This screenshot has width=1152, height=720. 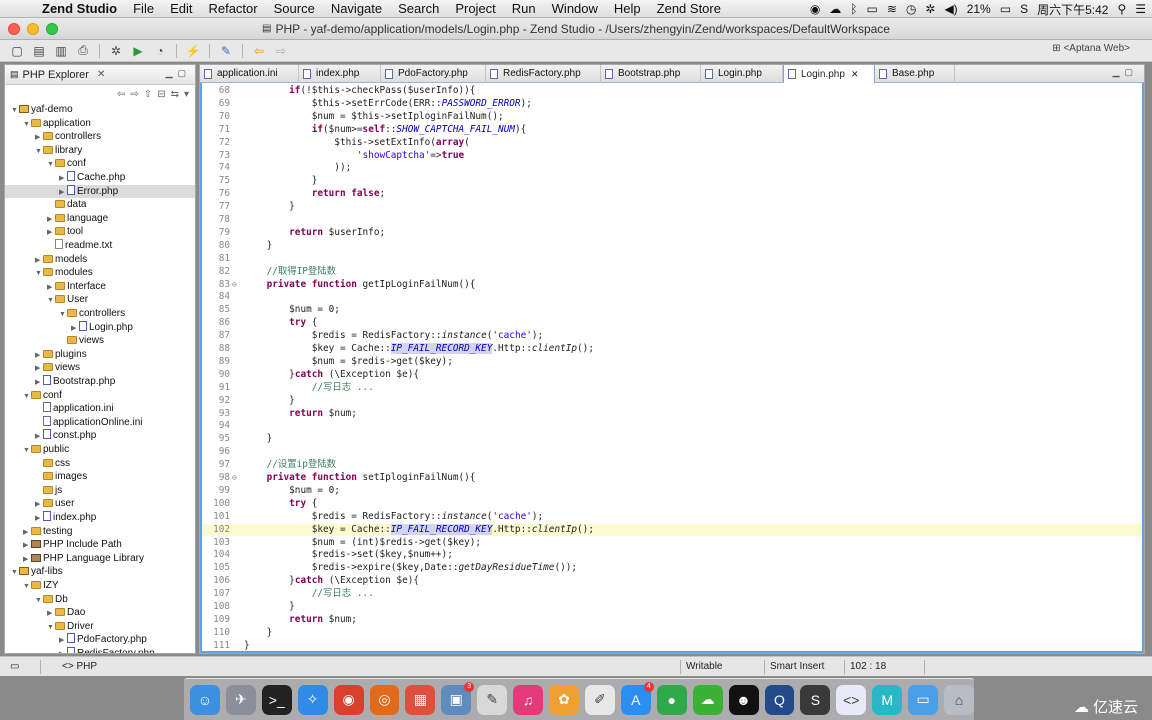 I want to click on tree-item: ▶ language, so click(x=100, y=219).